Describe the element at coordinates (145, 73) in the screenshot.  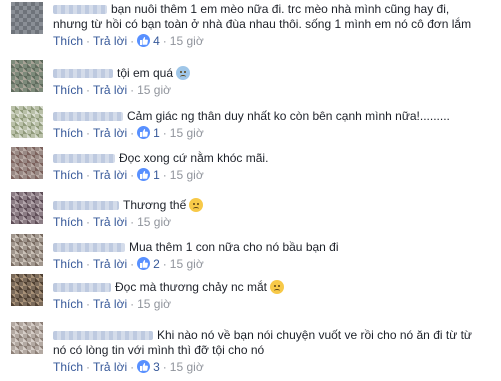
I see `comment-text: tội em quá` at that location.